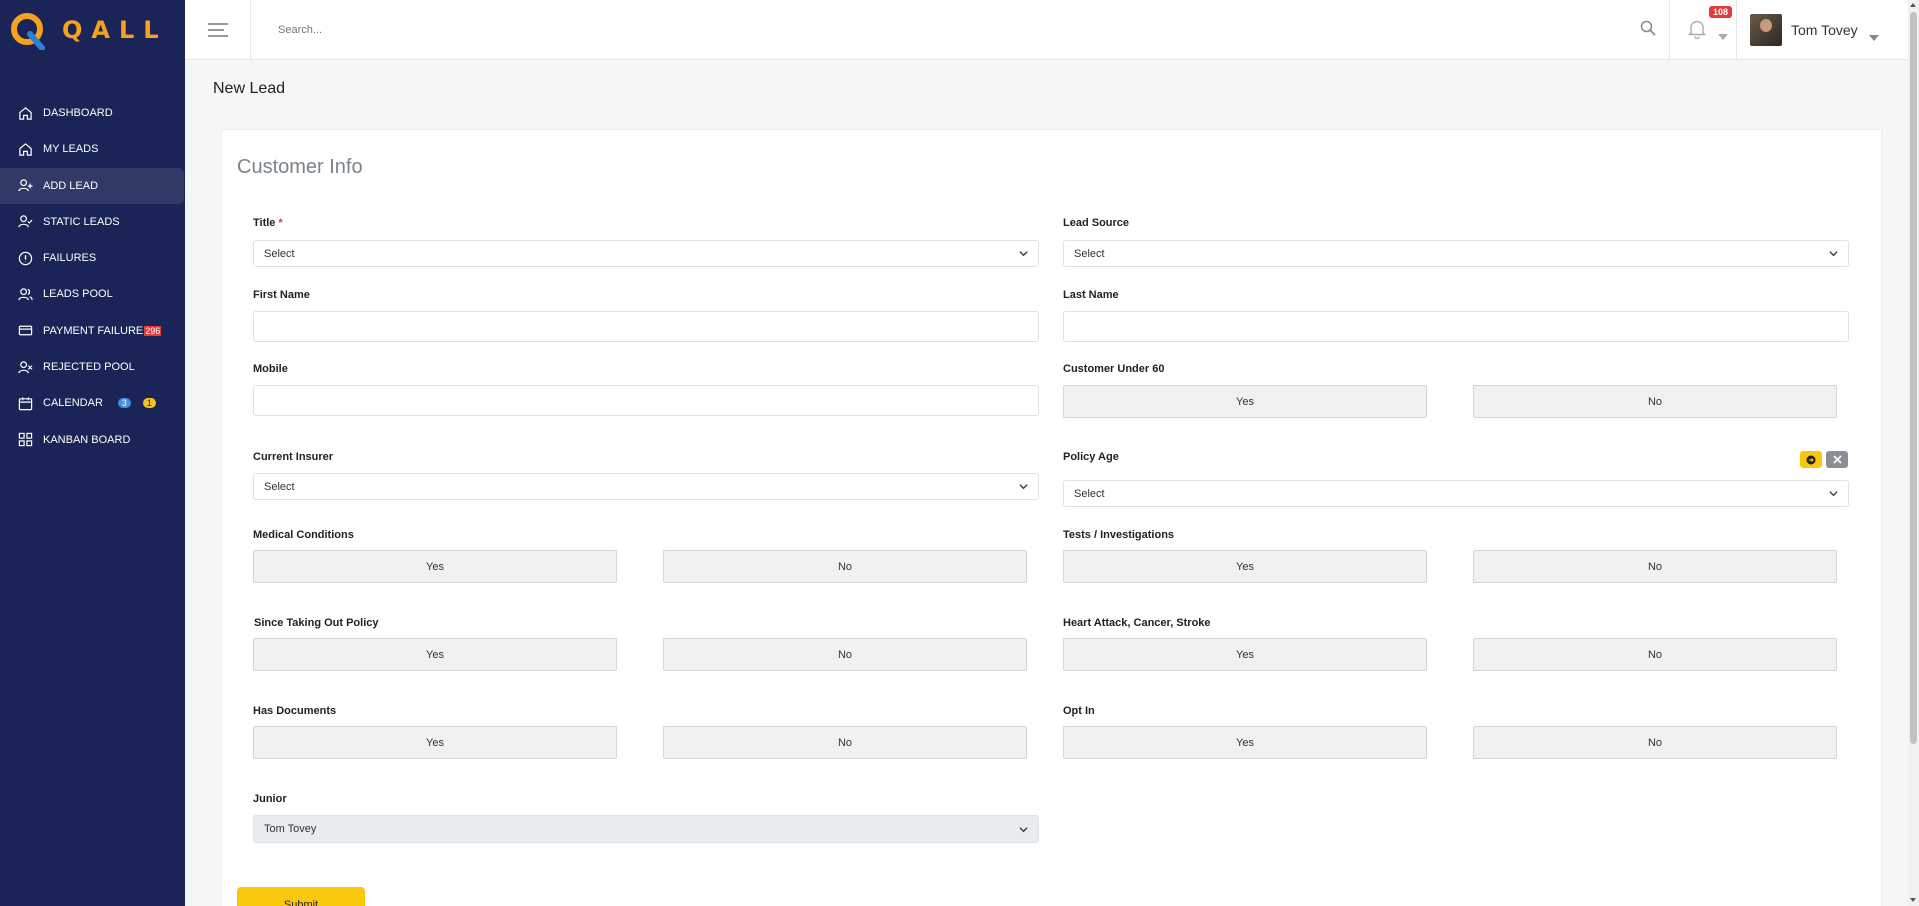  I want to click on top-header: 108 Tom Tovey, so click(1046, 30).